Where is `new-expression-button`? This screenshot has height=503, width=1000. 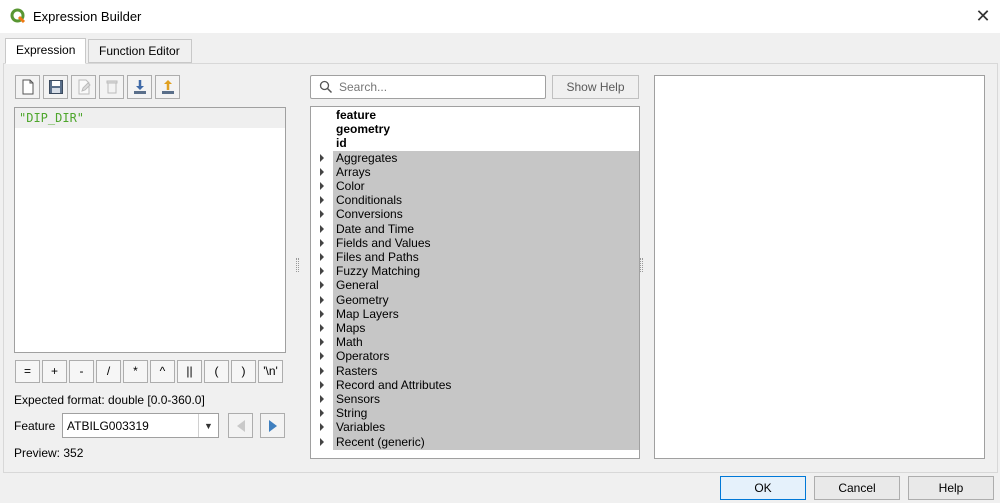
new-expression-button is located at coordinates (27, 87).